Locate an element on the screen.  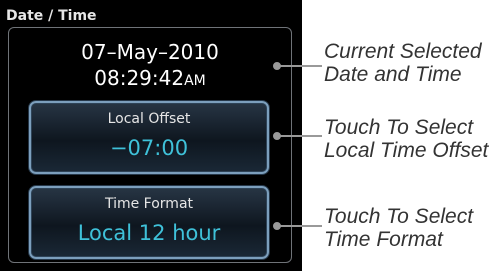
callout-current-datetime: Current Selected Date and Time is located at coordinates (403, 63).